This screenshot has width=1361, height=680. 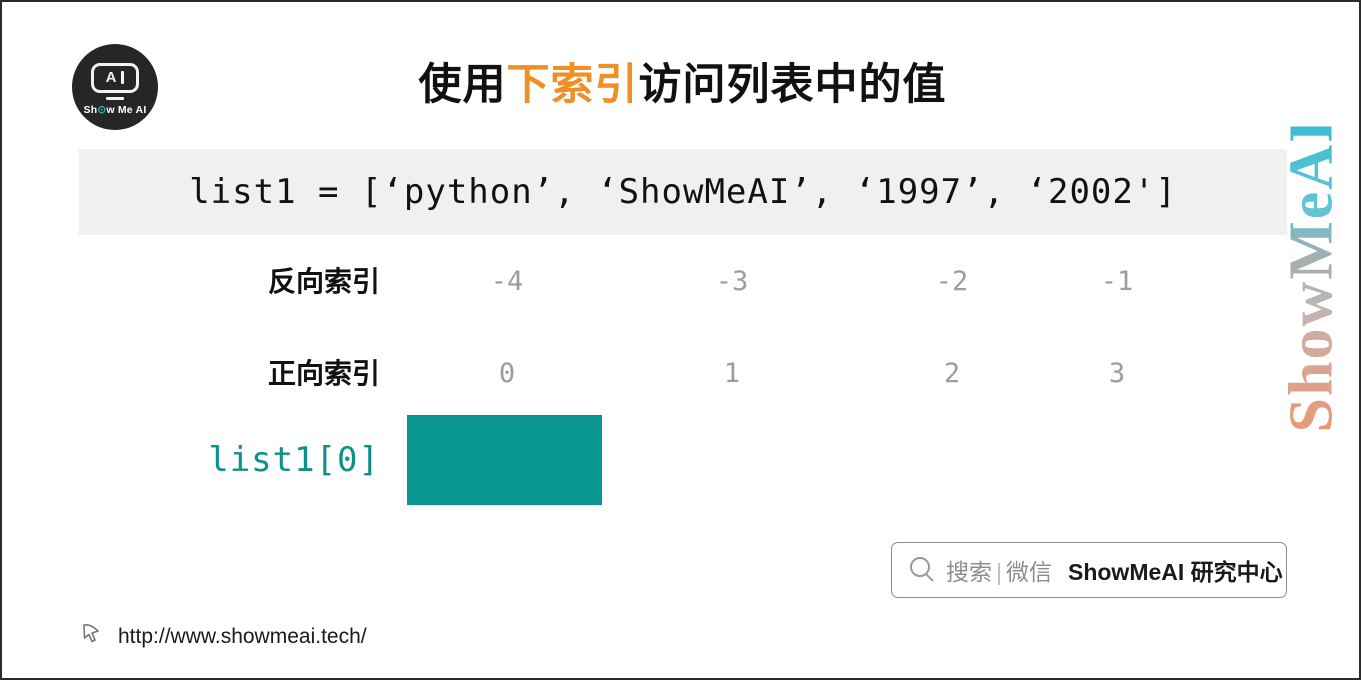 I want to click on negative-index-row: 反向索引 -4 -3 -2 -1, so click(x=681, y=282).